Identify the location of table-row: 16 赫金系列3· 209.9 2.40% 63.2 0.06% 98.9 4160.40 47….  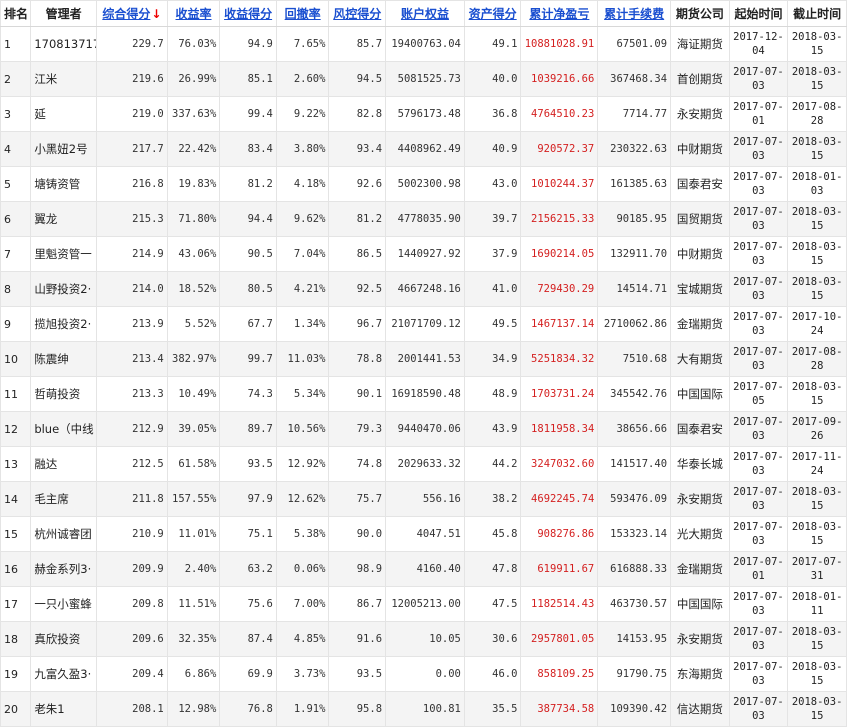
(423, 569).